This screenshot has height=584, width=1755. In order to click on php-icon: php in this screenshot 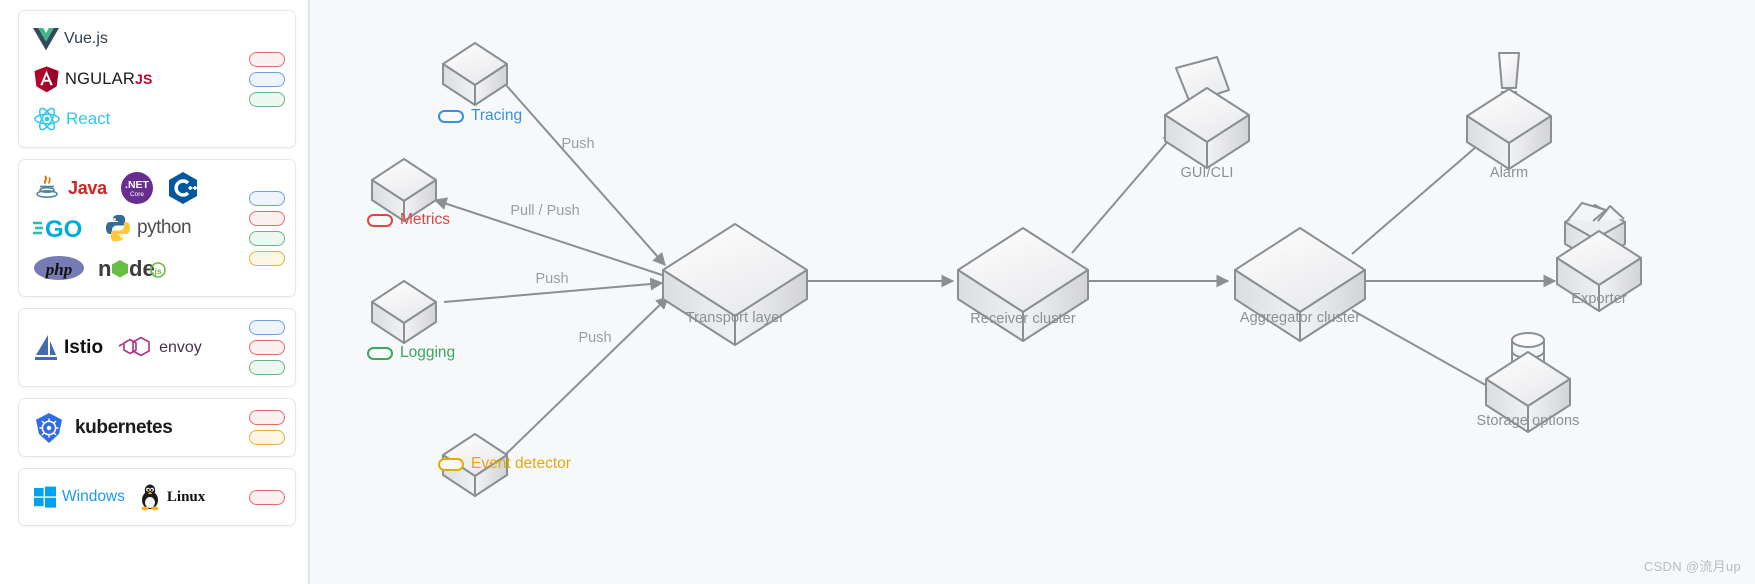, I will do `click(59, 268)`.